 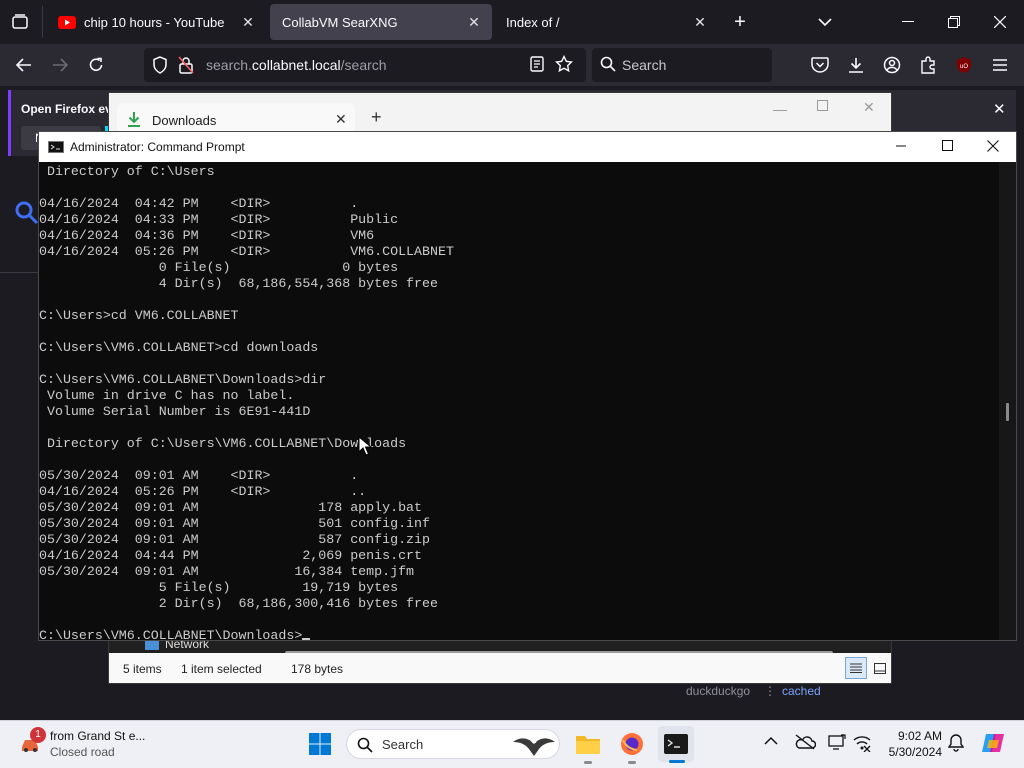 I want to click on console-line: 04/16/2024 04:36 PM <DIR> VM6, so click(x=207, y=235).